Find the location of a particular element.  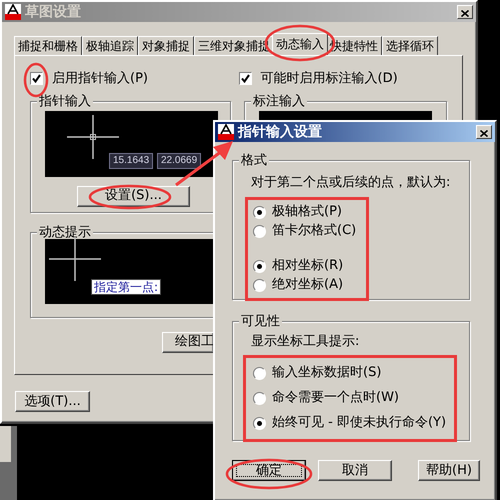

drawing-tooltip-button: 绘图工 is located at coordinates (188, 342).